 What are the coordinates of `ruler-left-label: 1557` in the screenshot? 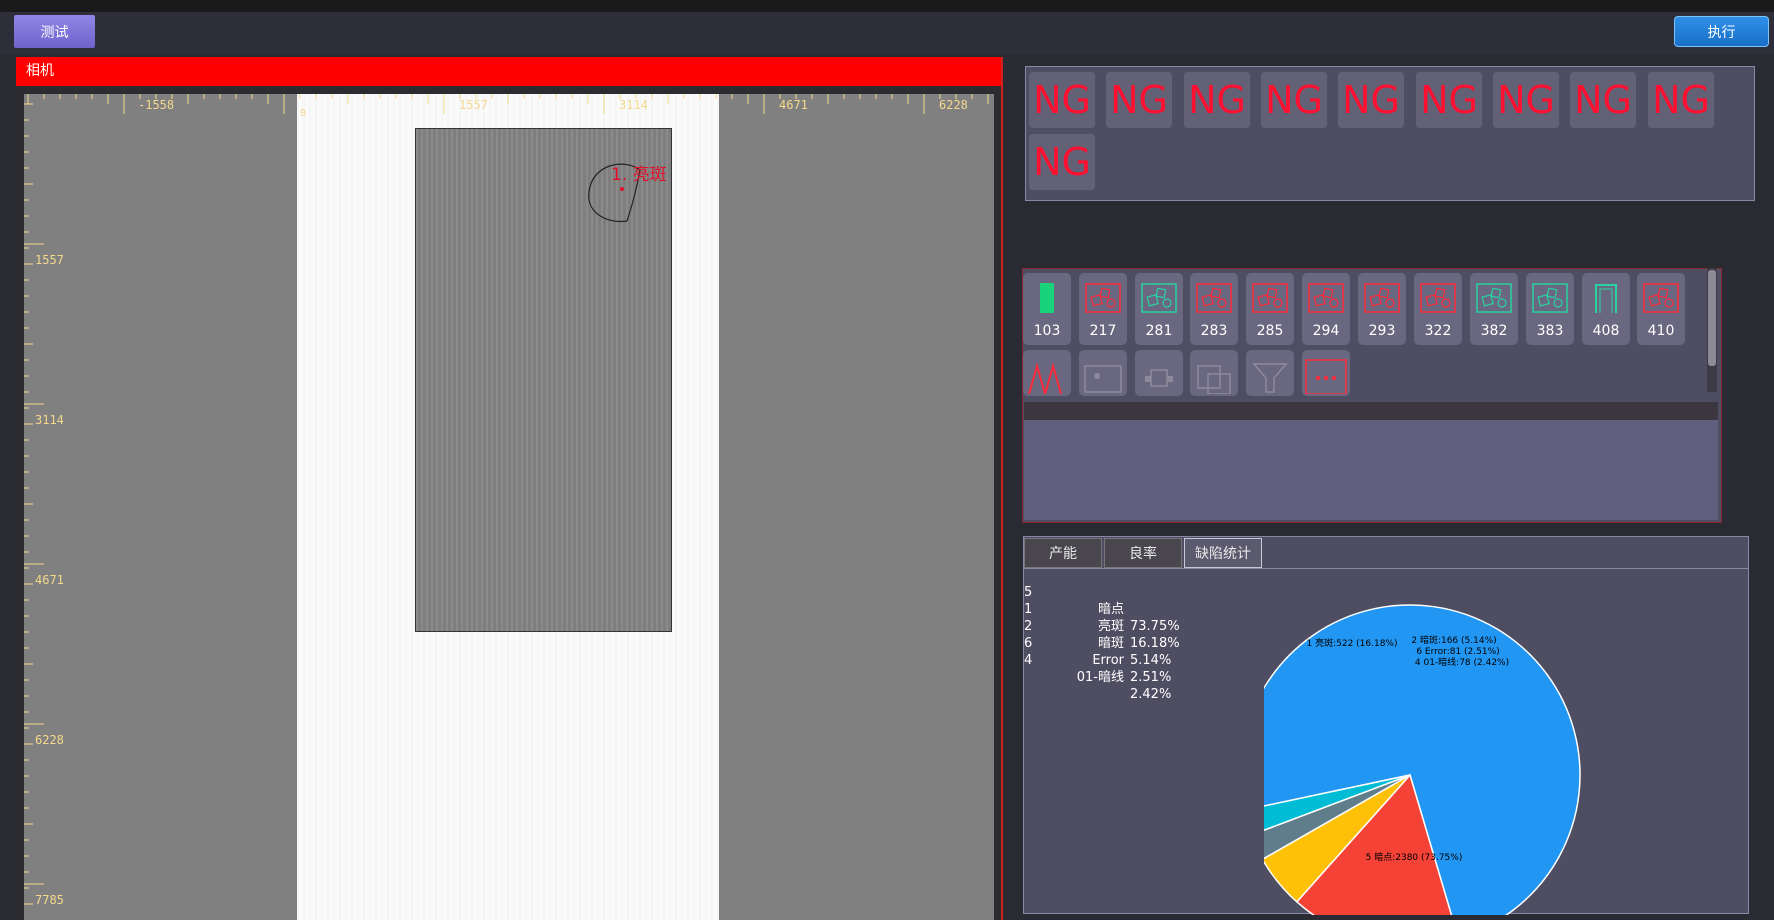 It's located at (49, 260).